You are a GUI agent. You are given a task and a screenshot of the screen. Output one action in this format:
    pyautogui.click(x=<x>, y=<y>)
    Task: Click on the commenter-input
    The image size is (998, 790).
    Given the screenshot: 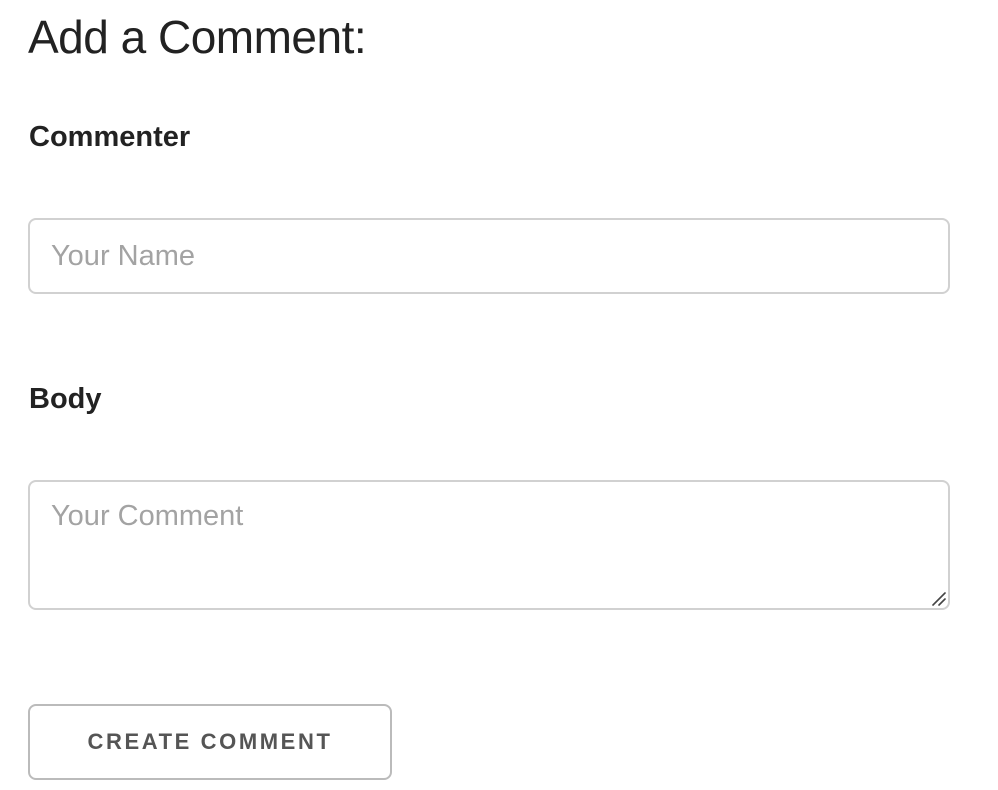 What is the action you would take?
    pyautogui.click(x=489, y=256)
    